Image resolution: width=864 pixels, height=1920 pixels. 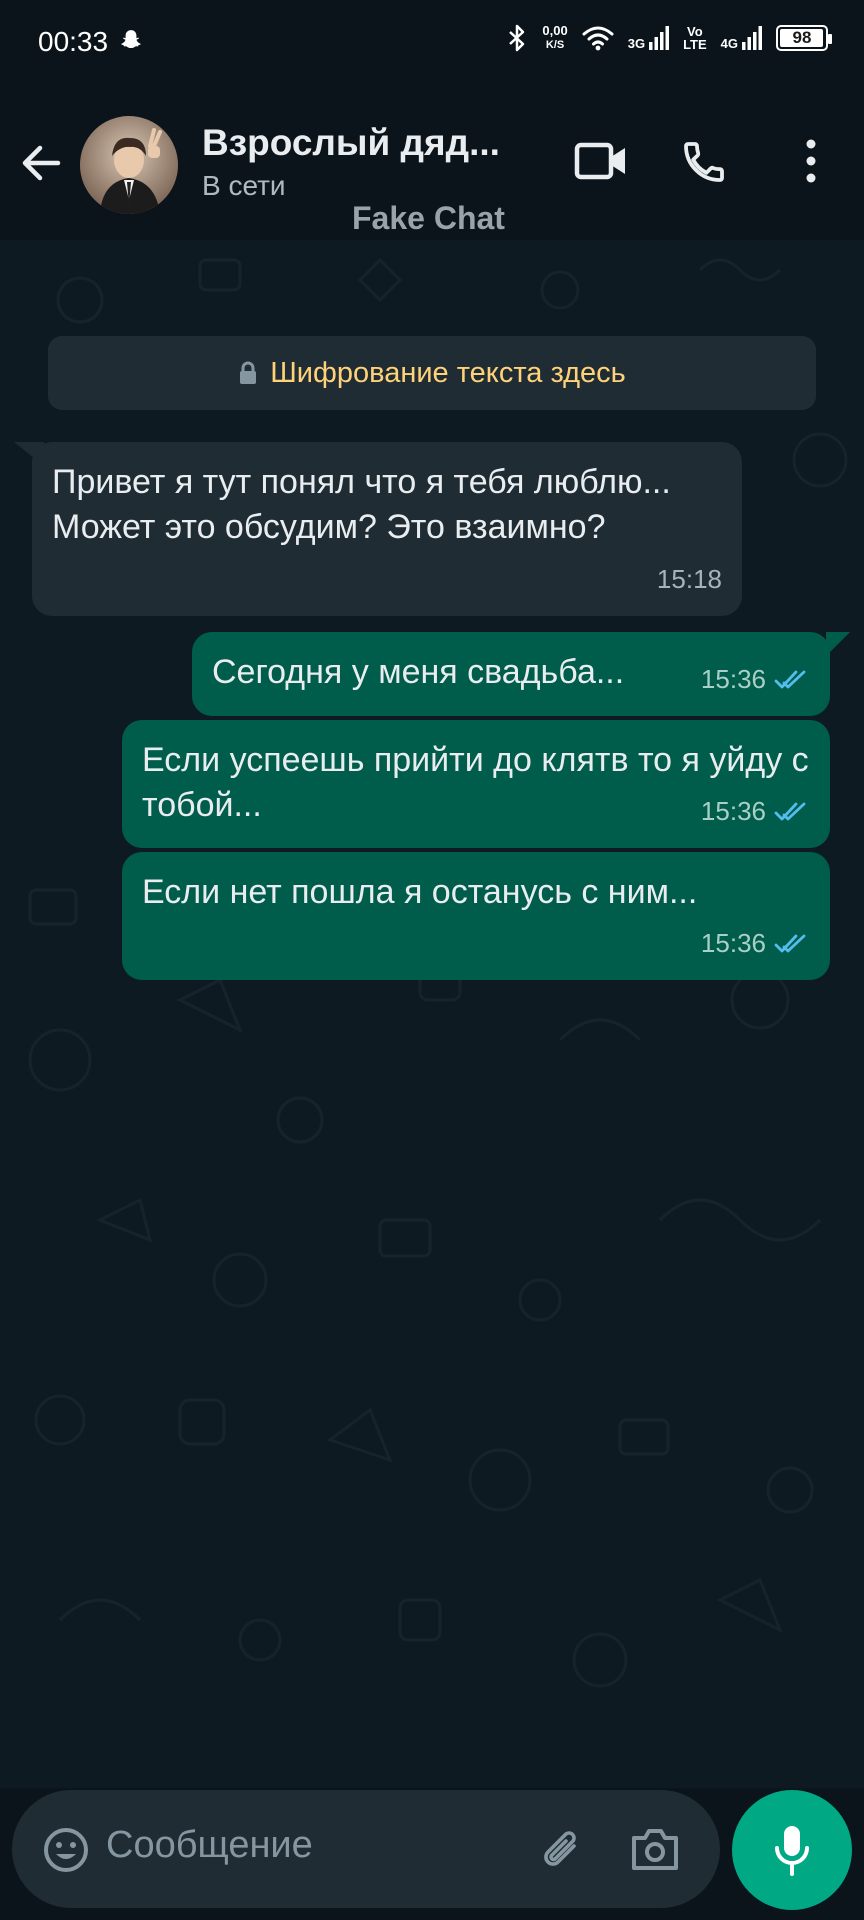 What do you see at coordinates (131, 39) in the screenshot?
I see `snapchat-notification-icon` at bounding box center [131, 39].